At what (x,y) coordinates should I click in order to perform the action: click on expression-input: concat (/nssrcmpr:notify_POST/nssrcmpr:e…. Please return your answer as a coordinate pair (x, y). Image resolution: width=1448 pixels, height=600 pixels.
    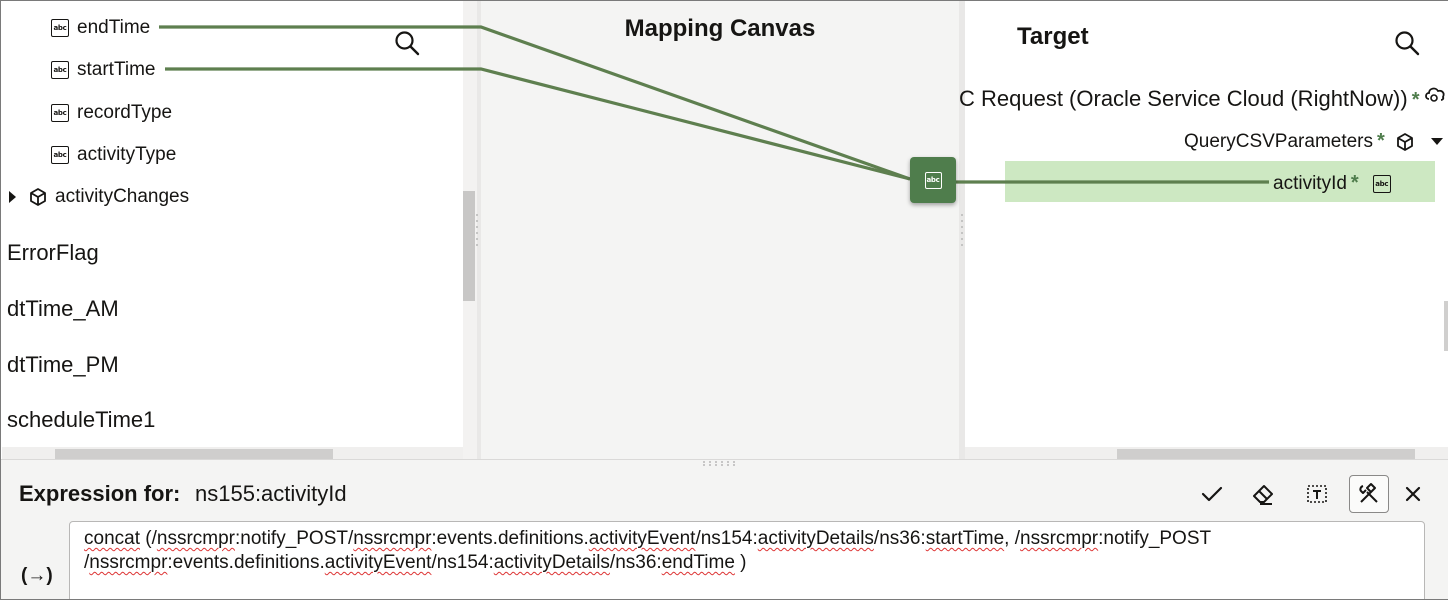
    Looking at the image, I should click on (747, 560).